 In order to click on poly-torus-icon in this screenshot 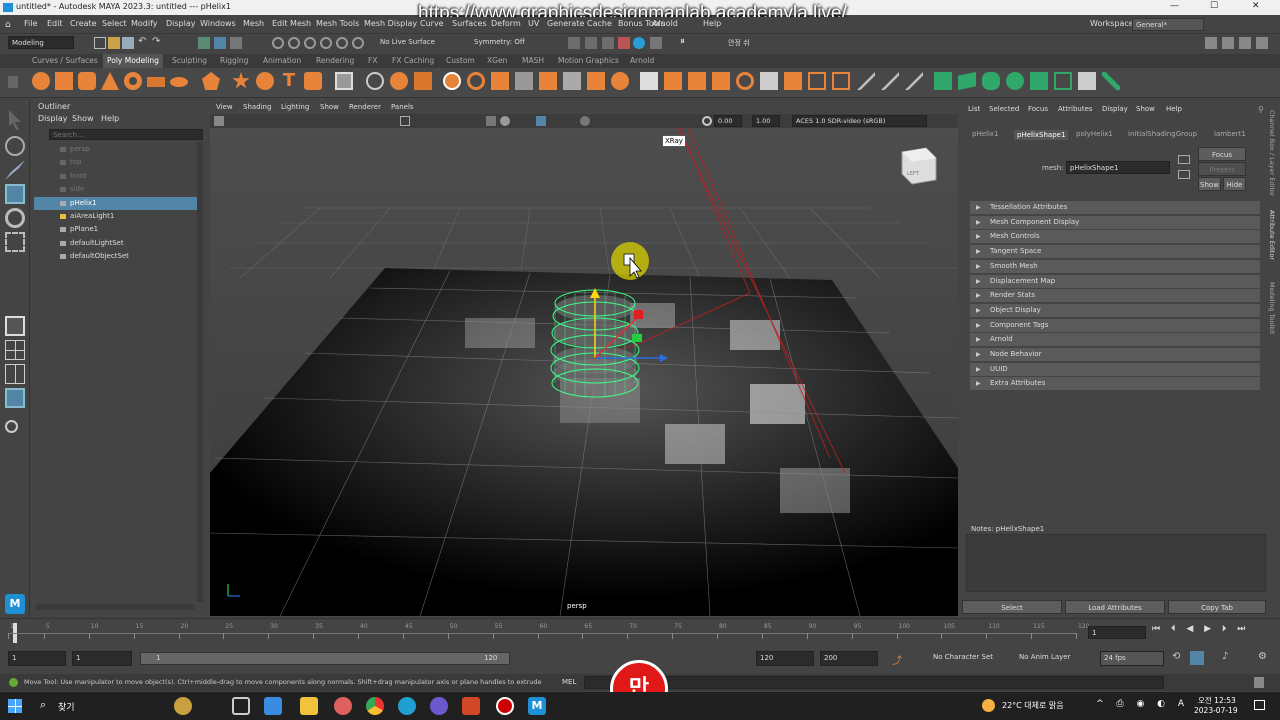, I will do `click(133, 81)`.